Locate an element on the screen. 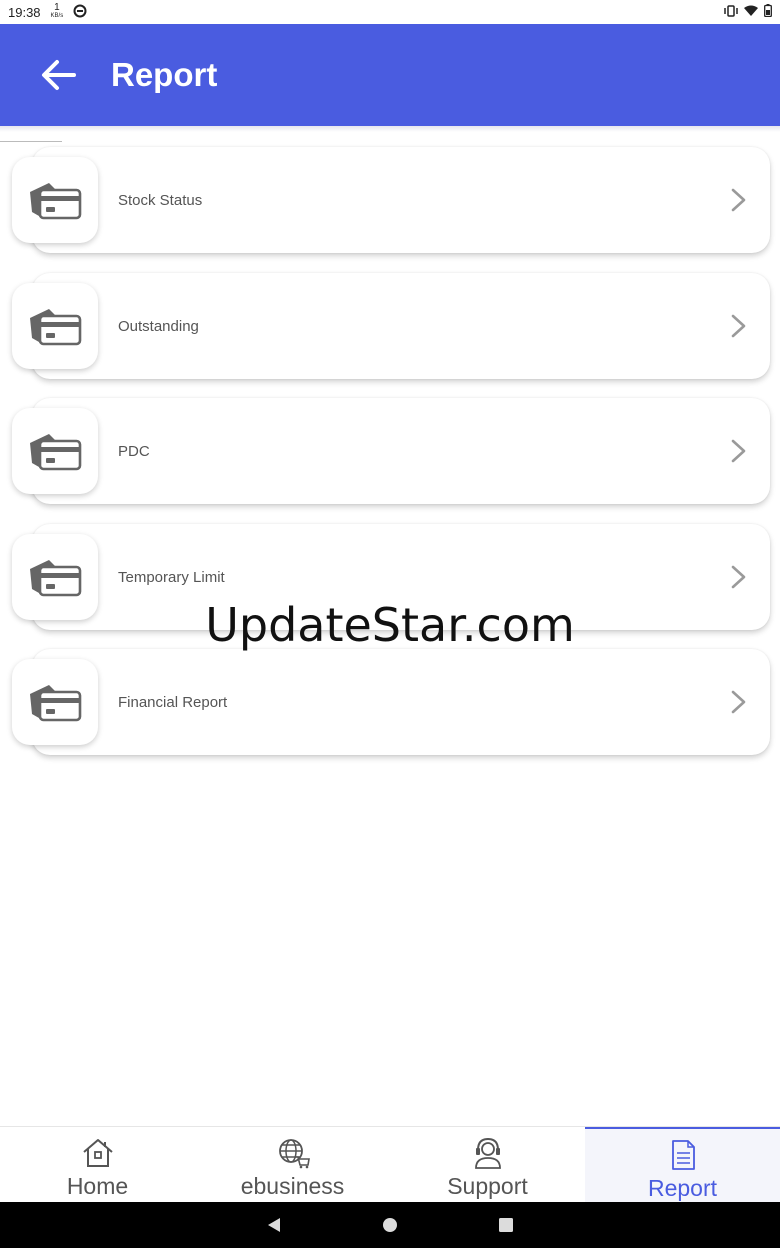 This screenshot has height=1248, width=780. system-home-button is located at coordinates (390, 1225).